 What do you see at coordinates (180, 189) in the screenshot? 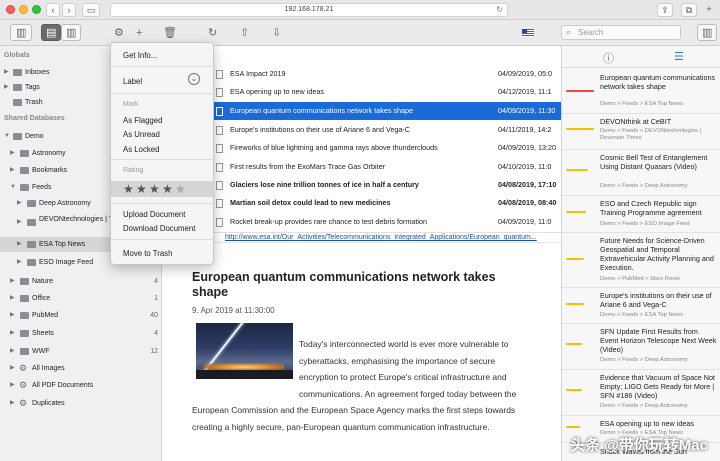
I see `star-empty-icon: ★` at bounding box center [180, 189].